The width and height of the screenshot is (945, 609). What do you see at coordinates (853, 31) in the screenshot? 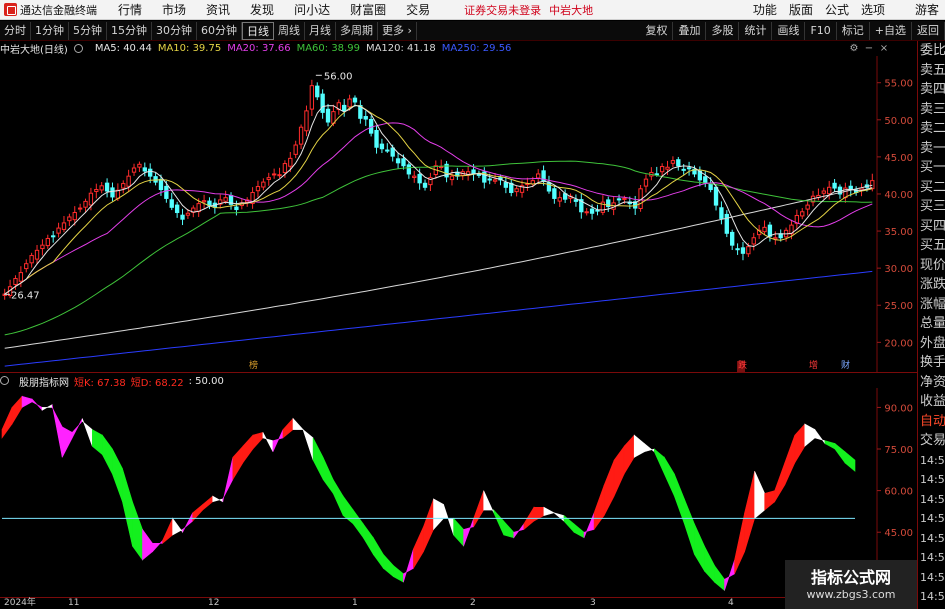
I see `mark-button: 标记` at bounding box center [853, 31].